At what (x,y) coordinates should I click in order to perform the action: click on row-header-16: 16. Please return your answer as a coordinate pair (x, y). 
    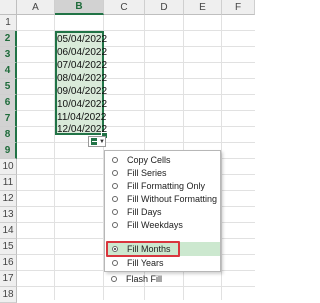
    Looking at the image, I should click on (8, 263).